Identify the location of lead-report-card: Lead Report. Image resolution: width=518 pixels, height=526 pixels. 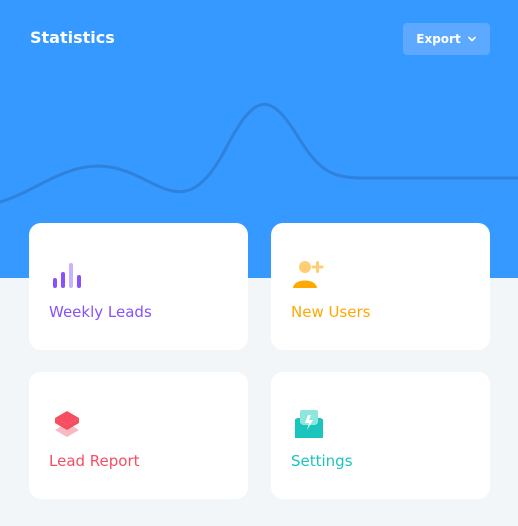
(138, 435).